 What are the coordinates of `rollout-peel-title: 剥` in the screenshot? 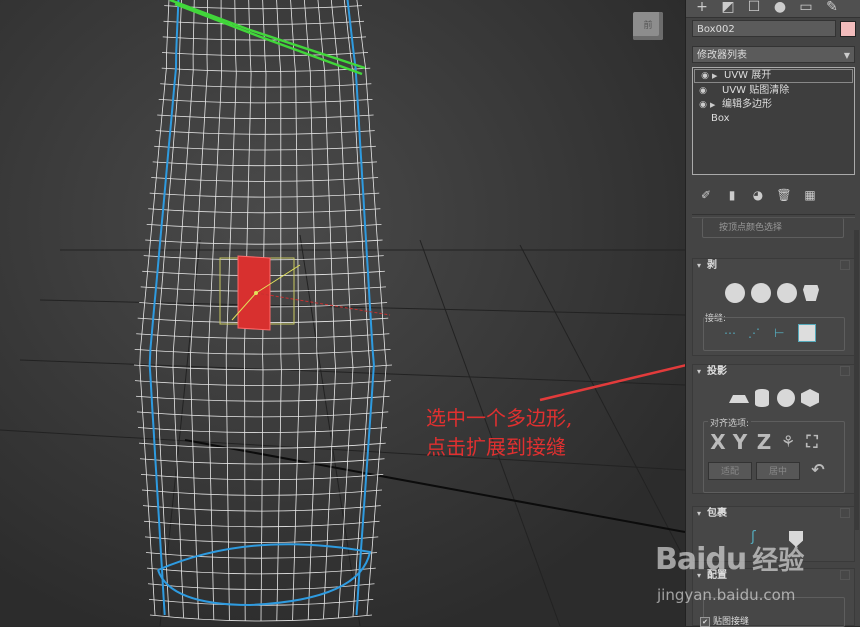 It's located at (712, 265).